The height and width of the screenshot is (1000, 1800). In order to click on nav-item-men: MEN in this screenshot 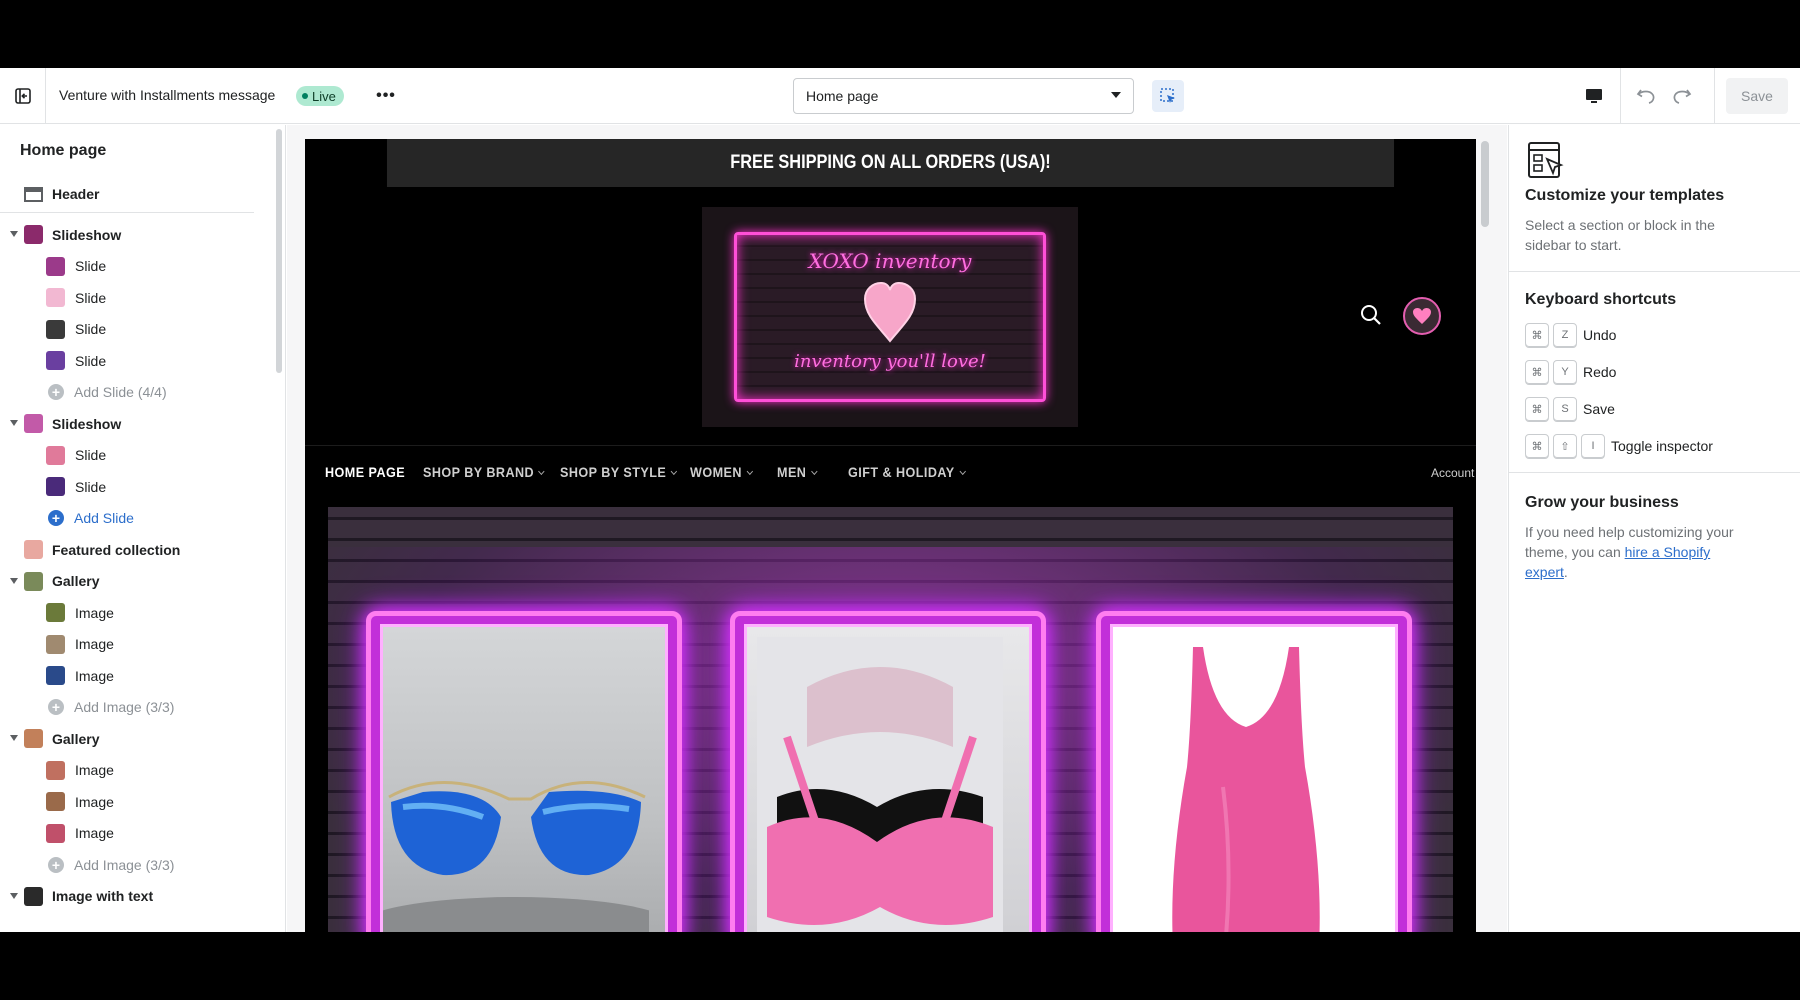, I will do `click(797, 472)`.